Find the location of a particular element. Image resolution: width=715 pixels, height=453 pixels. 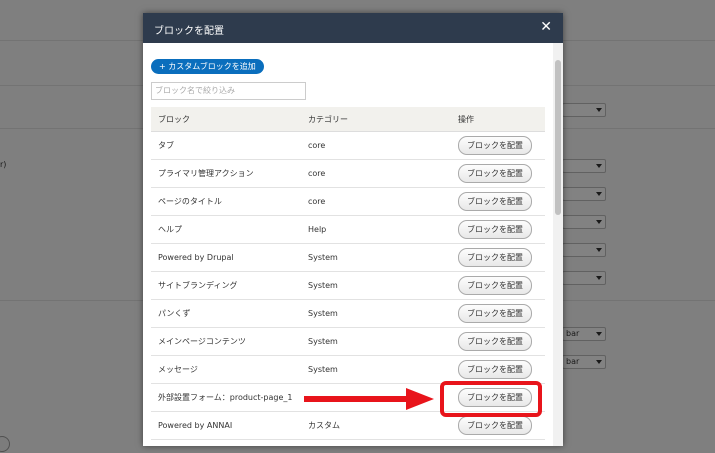

dialog-title: ブロックを配置 is located at coordinates (189, 31).